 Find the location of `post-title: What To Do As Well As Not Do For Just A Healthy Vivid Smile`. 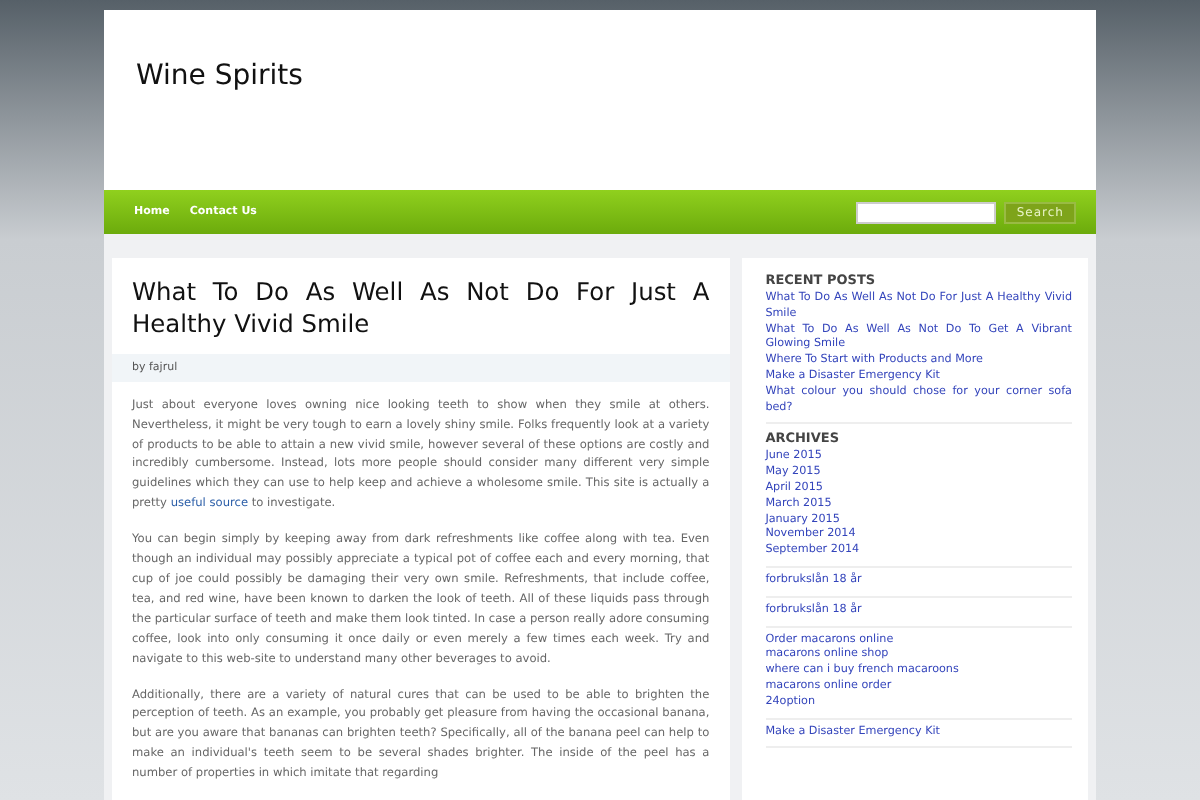

post-title: What To Do As Well As Not Do For Just A Healthy Vivid Smile is located at coordinates (421, 310).